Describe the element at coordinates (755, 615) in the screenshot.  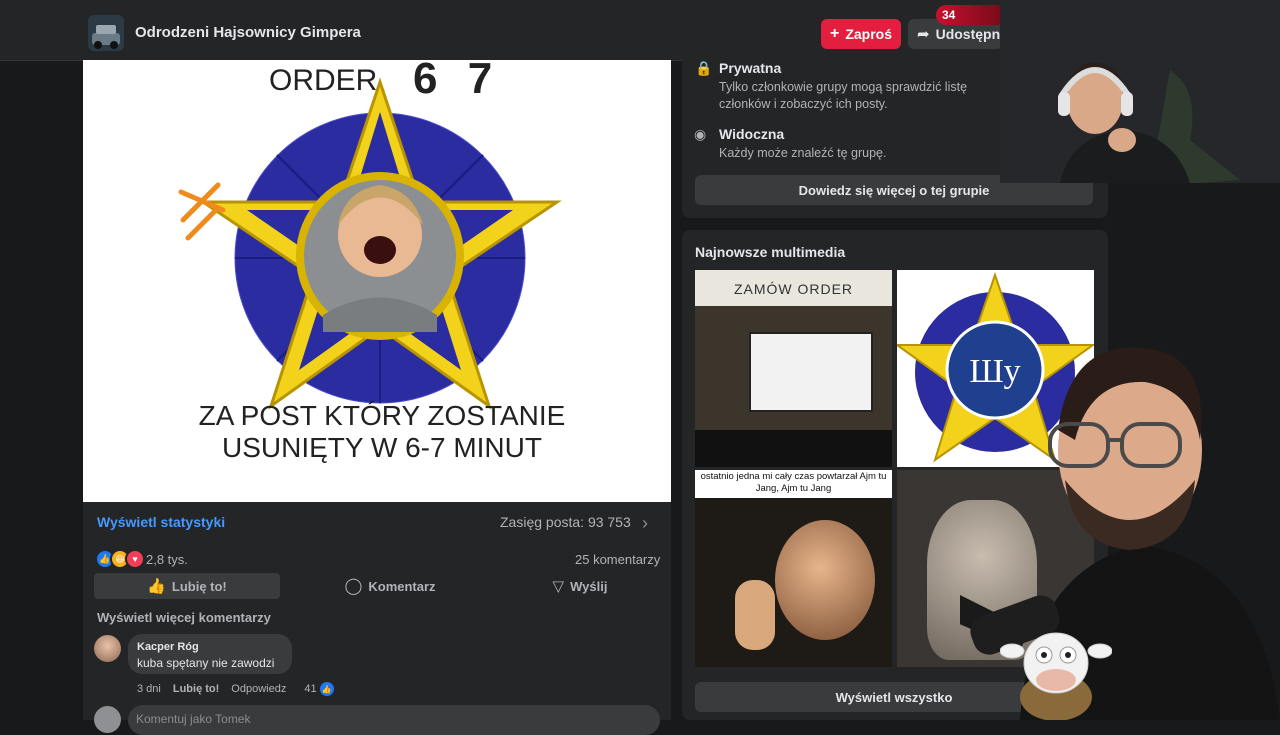
I see `thumb3-thumb` at that location.